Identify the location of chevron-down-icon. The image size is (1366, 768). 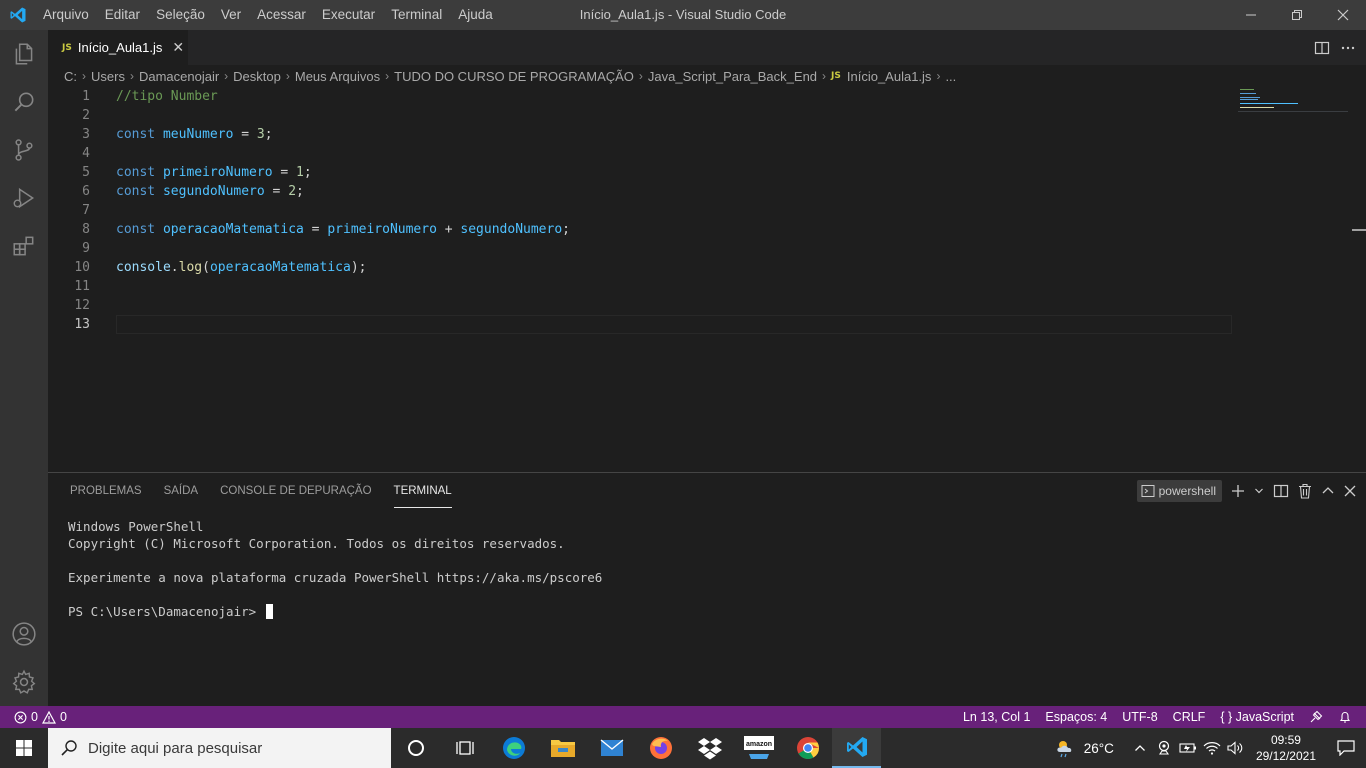
(1259, 491).